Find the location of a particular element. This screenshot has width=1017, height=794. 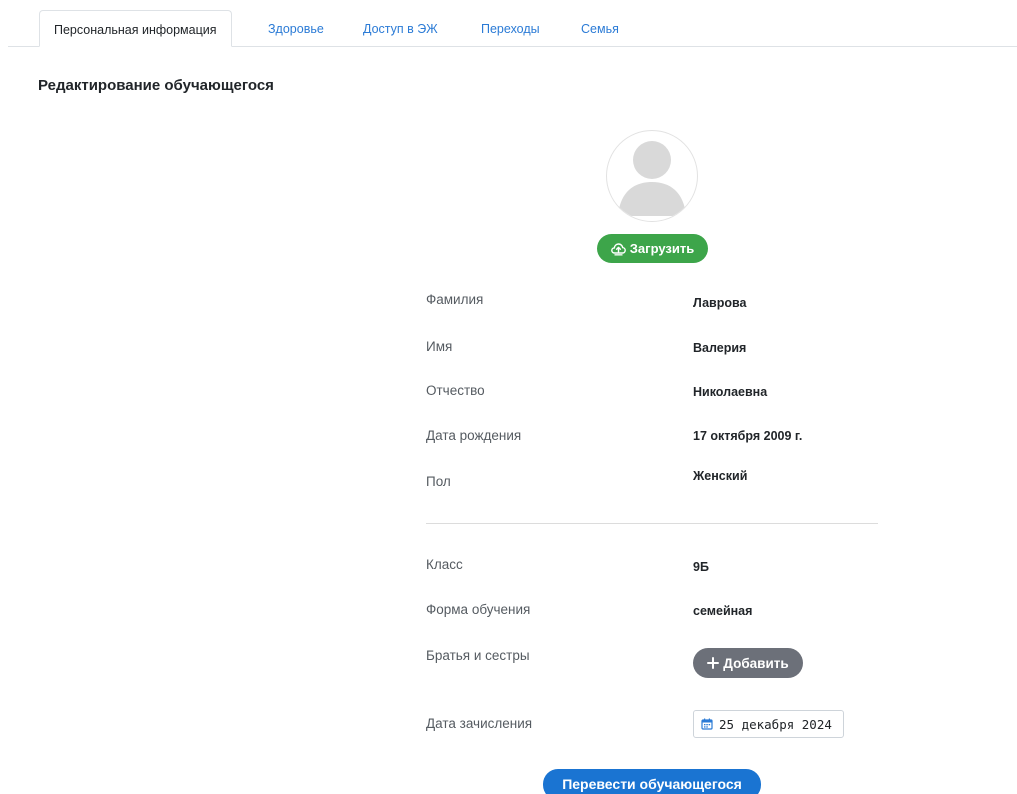

plus-icon is located at coordinates (713, 663).